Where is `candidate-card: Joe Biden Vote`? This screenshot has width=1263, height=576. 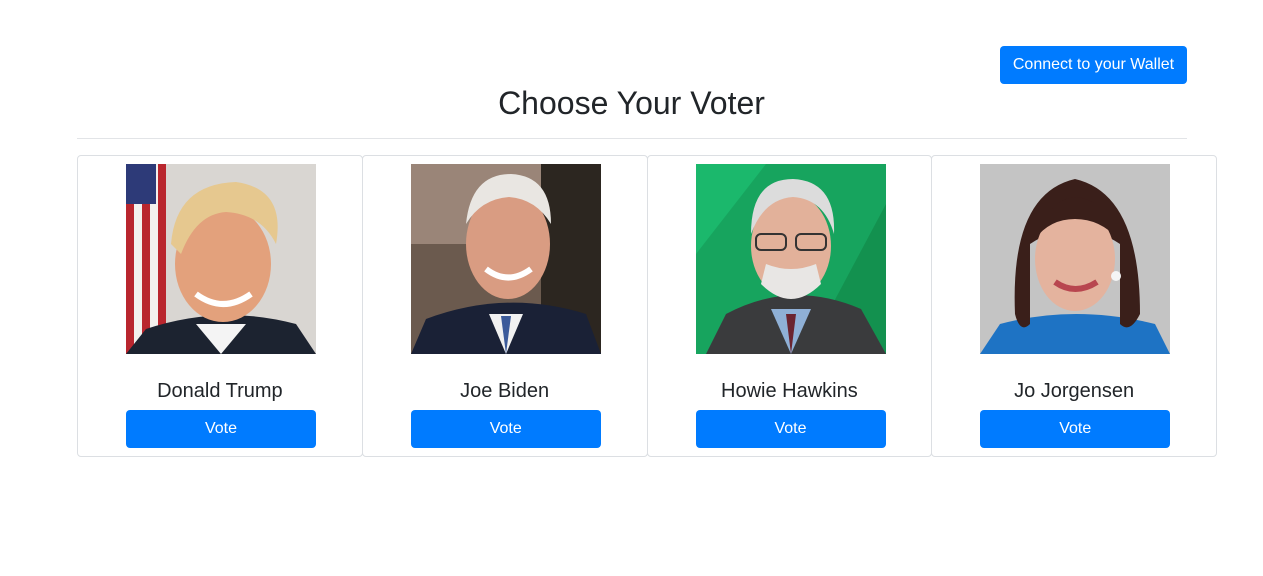 candidate-card: Joe Biden Vote is located at coordinates (504, 306).